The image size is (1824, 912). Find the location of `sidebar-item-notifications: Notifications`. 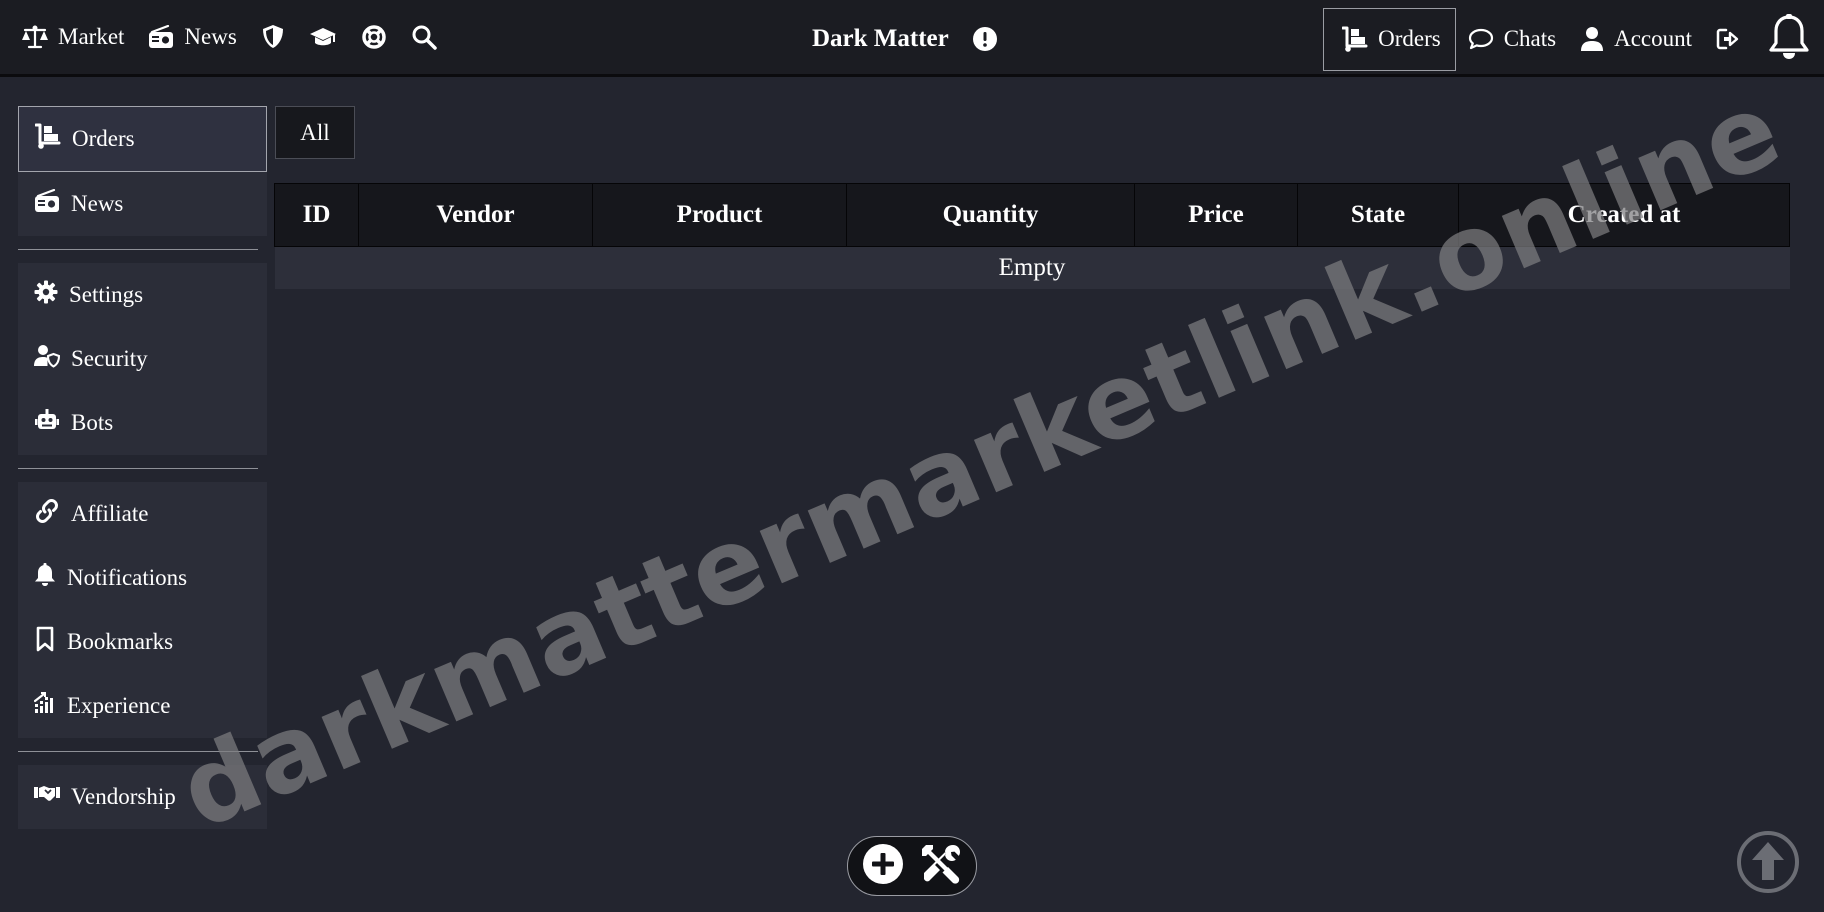

sidebar-item-notifications: Notifications is located at coordinates (142, 578).